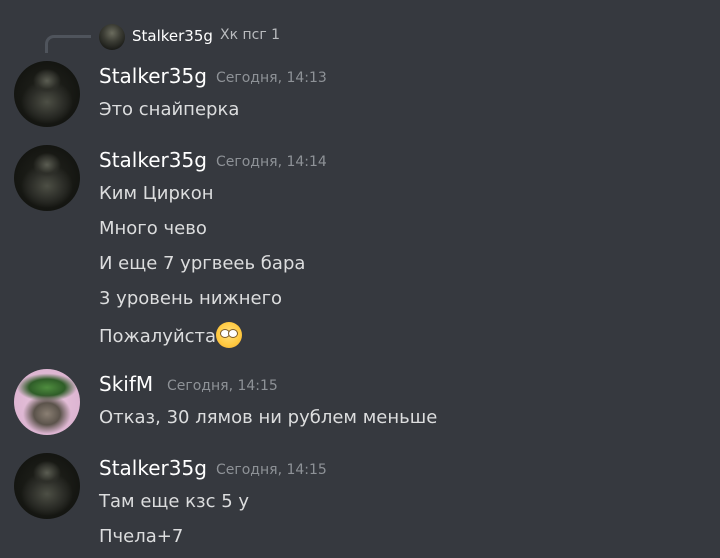 Image resolution: width=720 pixels, height=558 pixels. I want to click on message-text: 3 уровень нижнего, so click(191, 298).